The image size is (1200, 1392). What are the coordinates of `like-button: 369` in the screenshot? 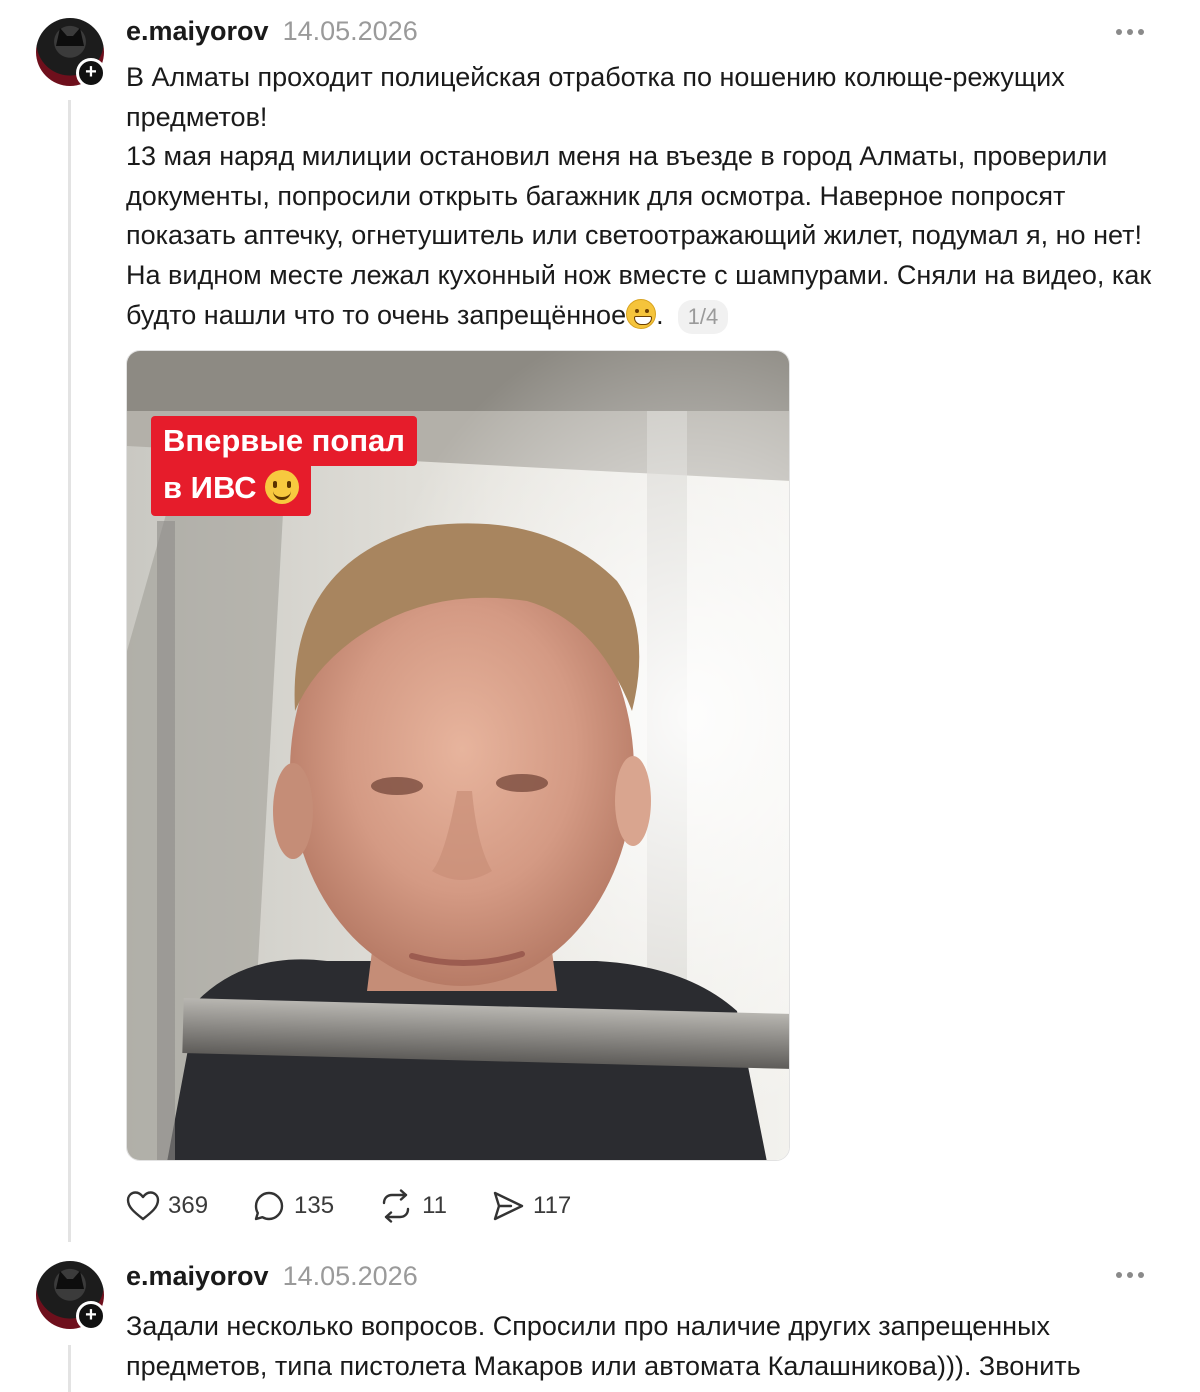 It's located at (167, 1206).